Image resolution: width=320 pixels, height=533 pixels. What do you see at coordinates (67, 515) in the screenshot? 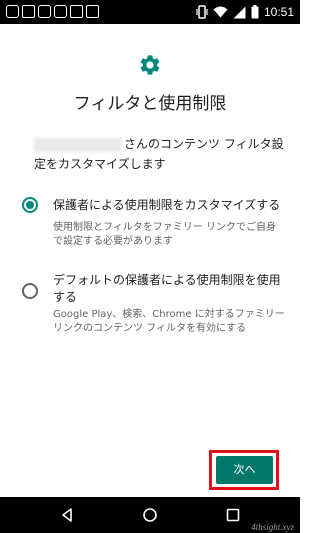
I see `back-icon` at bounding box center [67, 515].